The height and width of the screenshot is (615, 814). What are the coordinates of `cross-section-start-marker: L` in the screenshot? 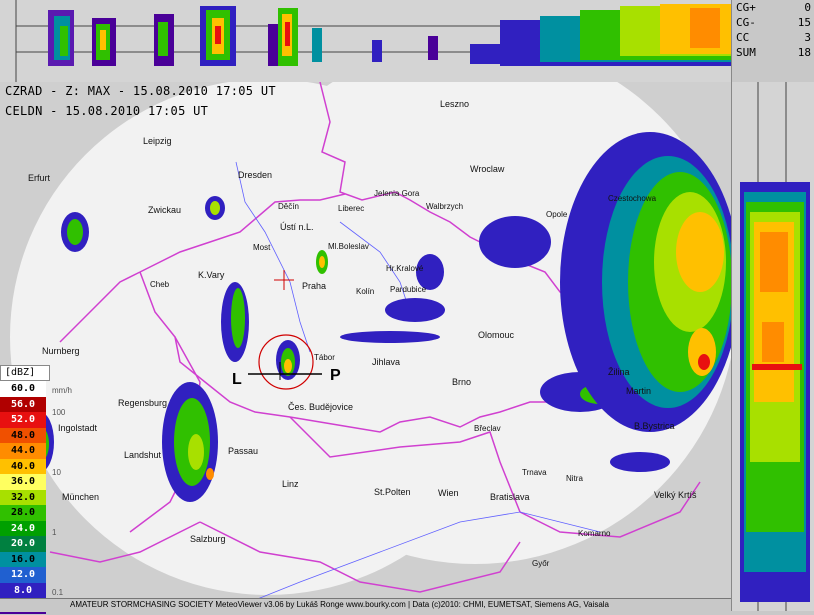 It's located at (237, 379).